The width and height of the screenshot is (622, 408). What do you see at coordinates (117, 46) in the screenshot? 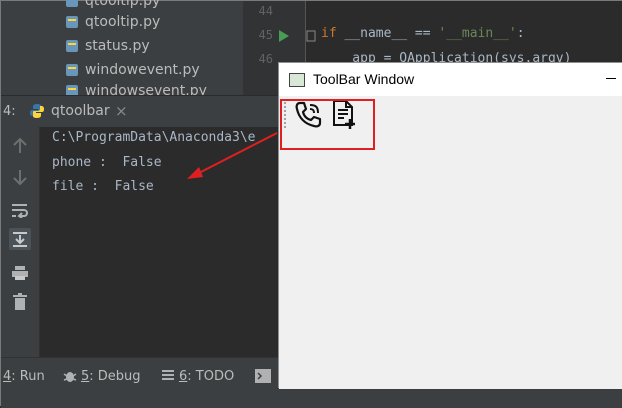
I see `tree-file-label: status.py` at bounding box center [117, 46].